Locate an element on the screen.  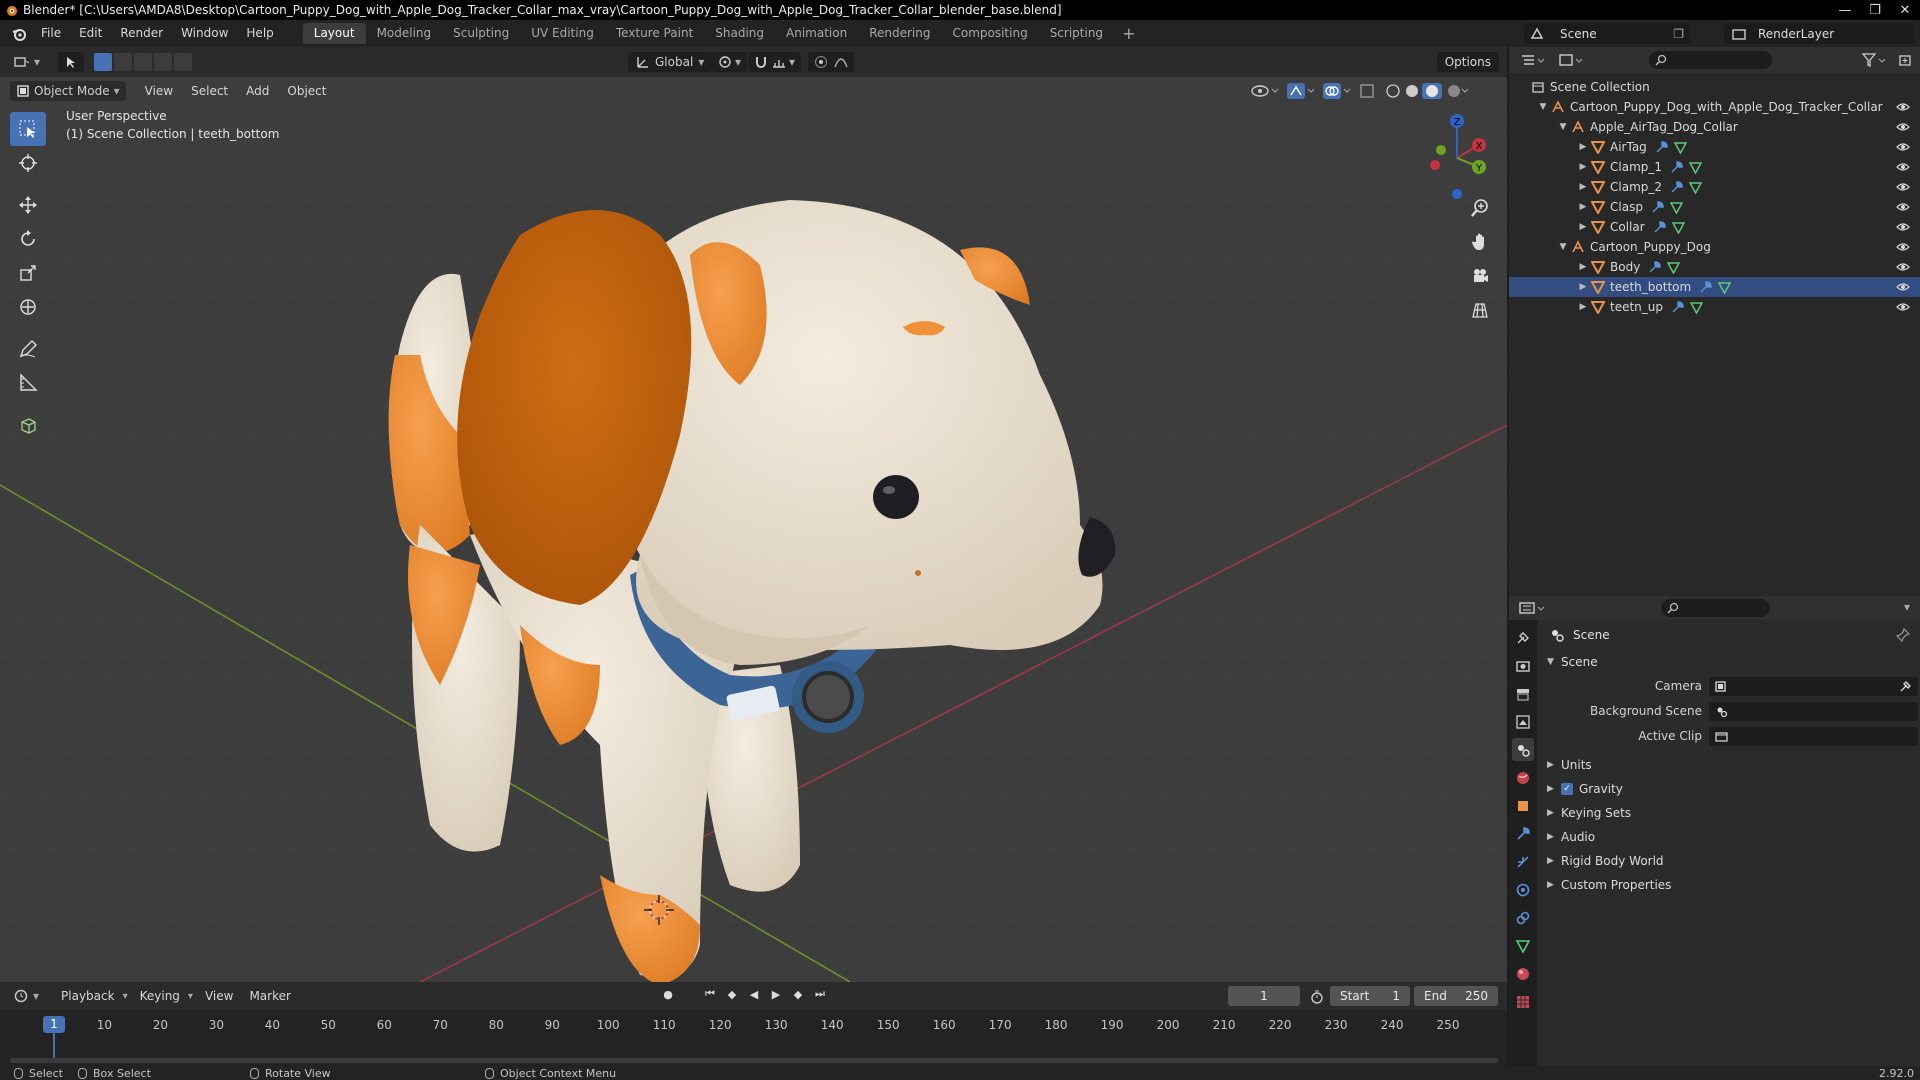
viewport-menu-view: View is located at coordinates (159, 91).